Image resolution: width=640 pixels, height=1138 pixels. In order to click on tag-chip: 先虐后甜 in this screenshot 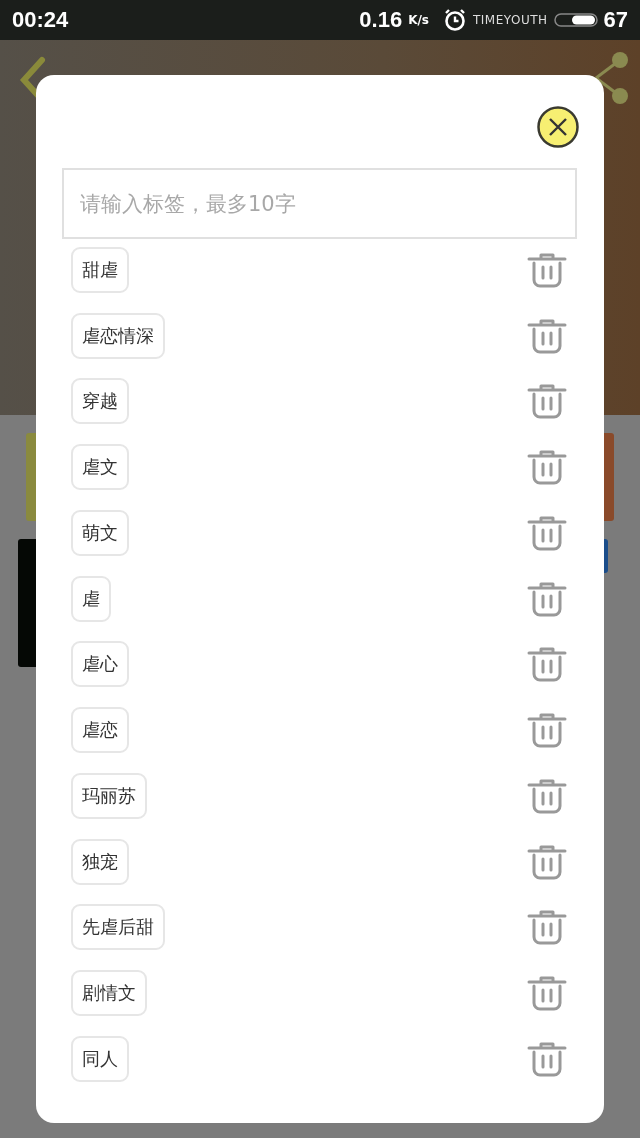, I will do `click(118, 927)`.